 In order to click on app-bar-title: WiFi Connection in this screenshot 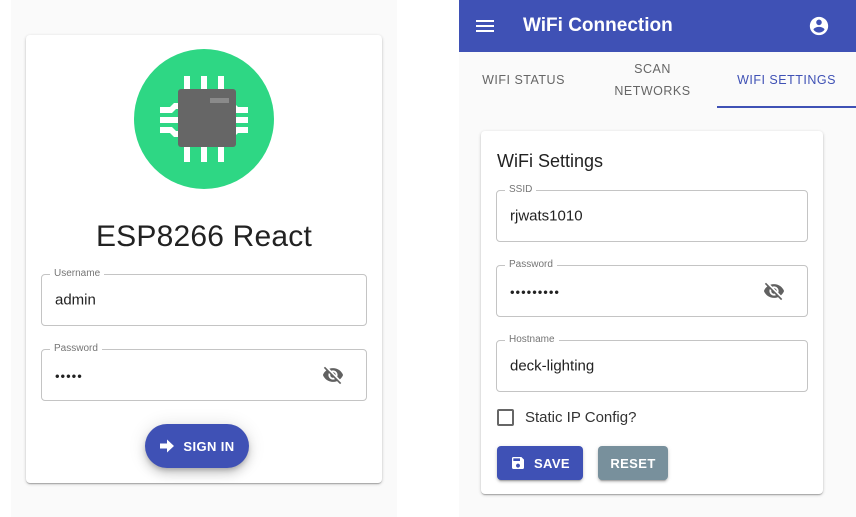, I will do `click(598, 25)`.